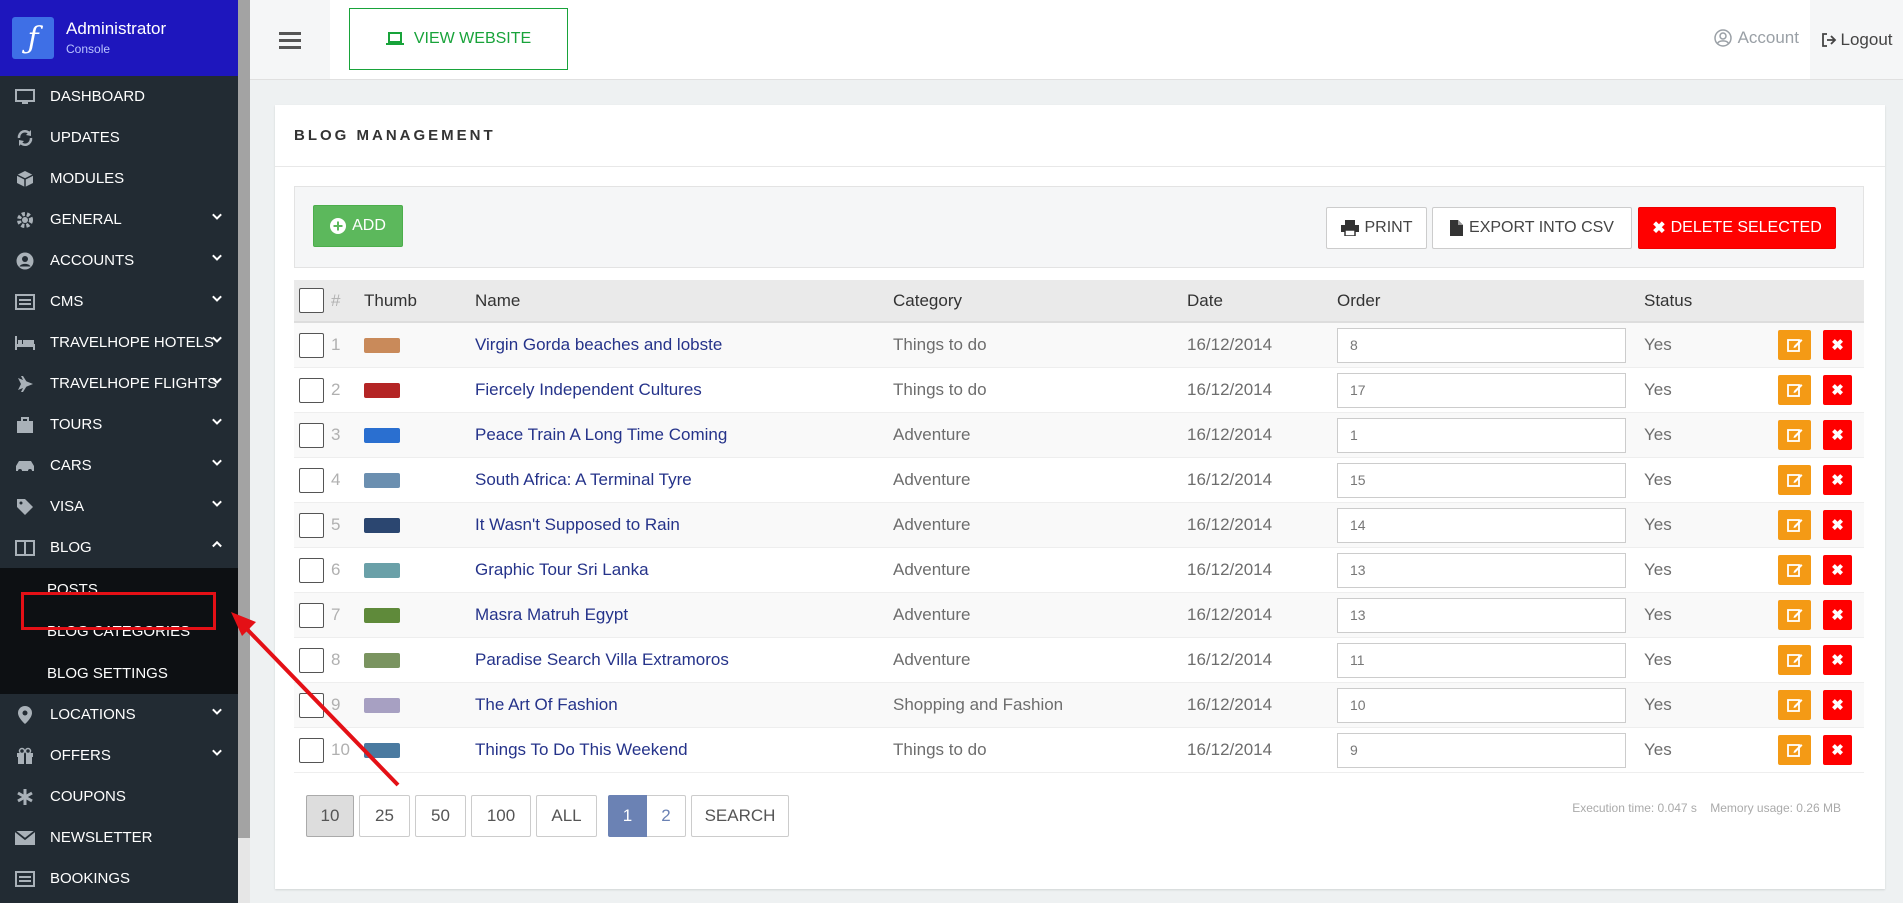  I want to click on sidebar-item-offers: OFFERS, so click(119, 755).